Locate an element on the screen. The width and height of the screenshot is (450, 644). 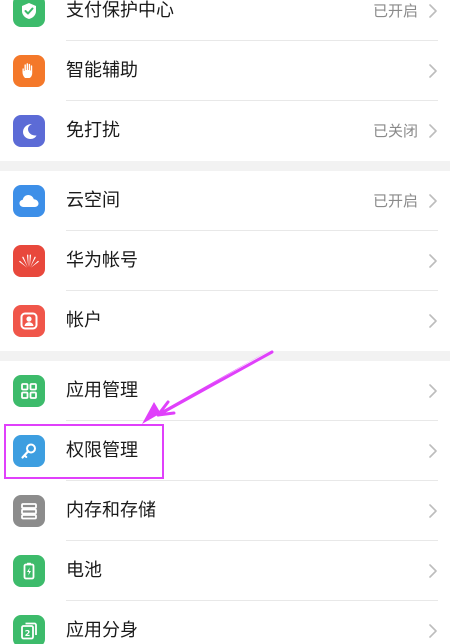
settings-item-payment-protection: 支付保护中心 已开启 is located at coordinates (225, 20).